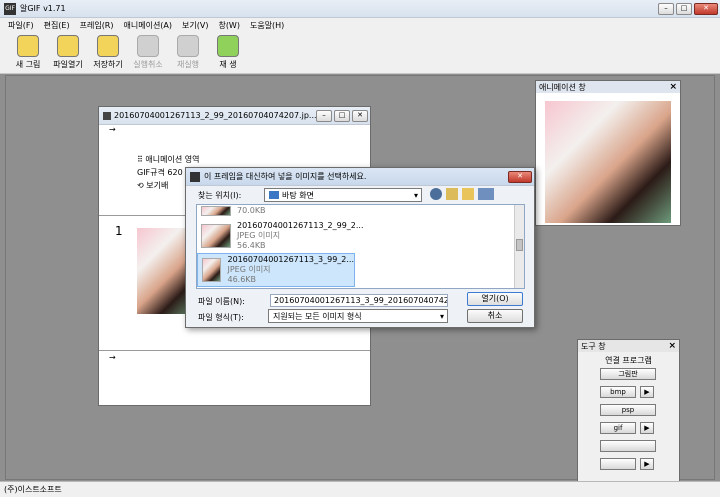  What do you see at coordinates (68, 46) in the screenshot?
I see `open-file-icon` at bounding box center [68, 46].